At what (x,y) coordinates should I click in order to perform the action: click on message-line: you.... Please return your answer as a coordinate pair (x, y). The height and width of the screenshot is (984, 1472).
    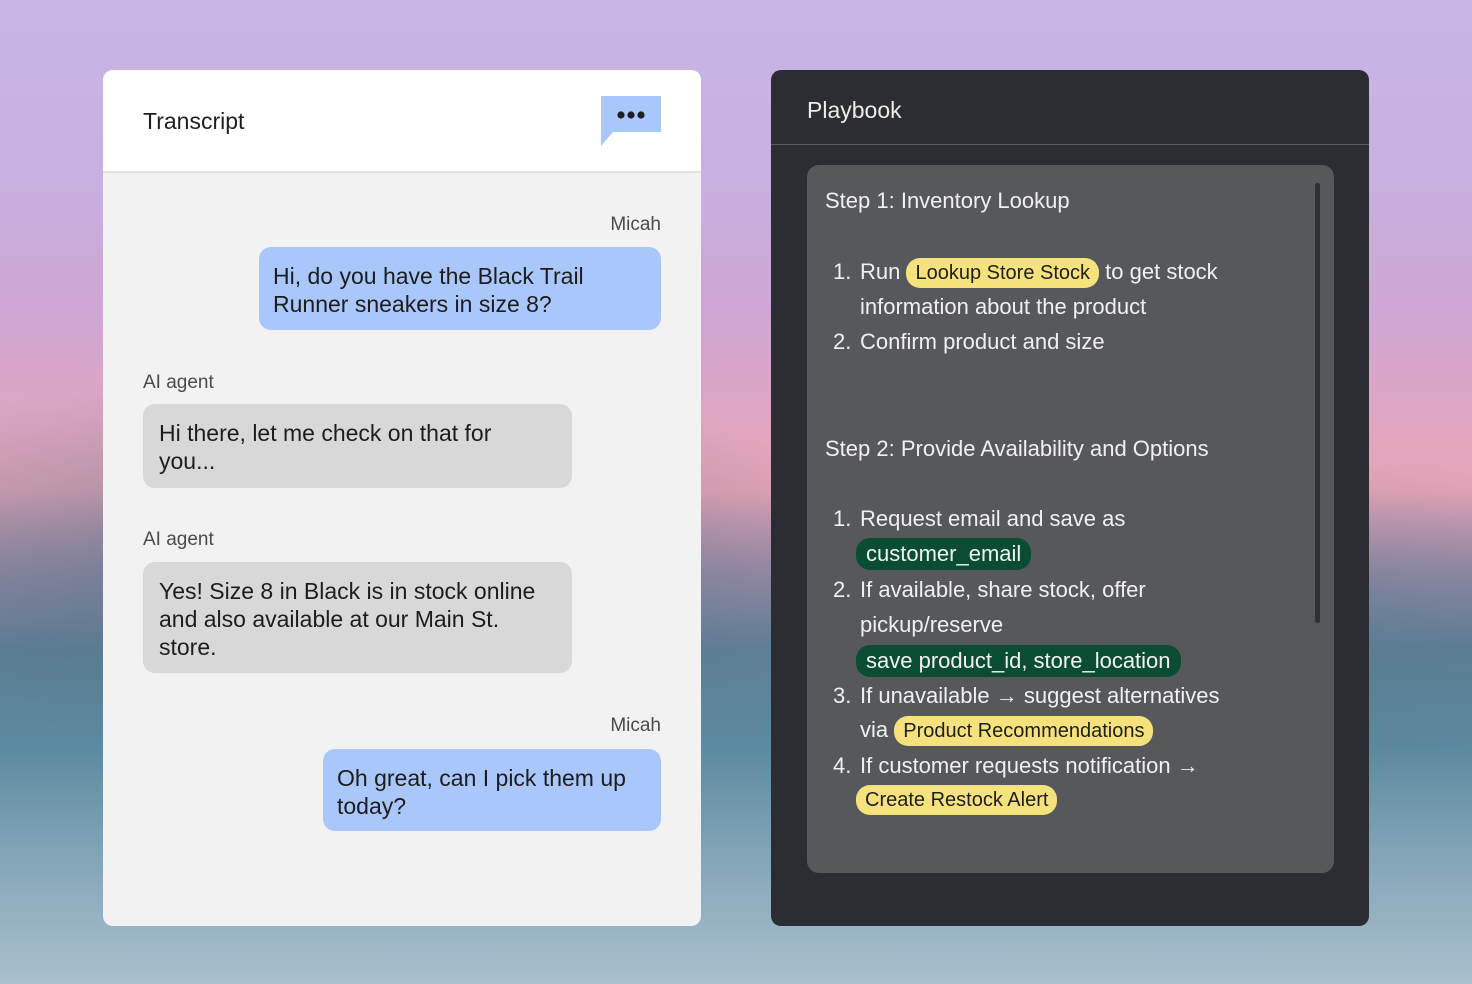
    Looking at the image, I should click on (187, 461).